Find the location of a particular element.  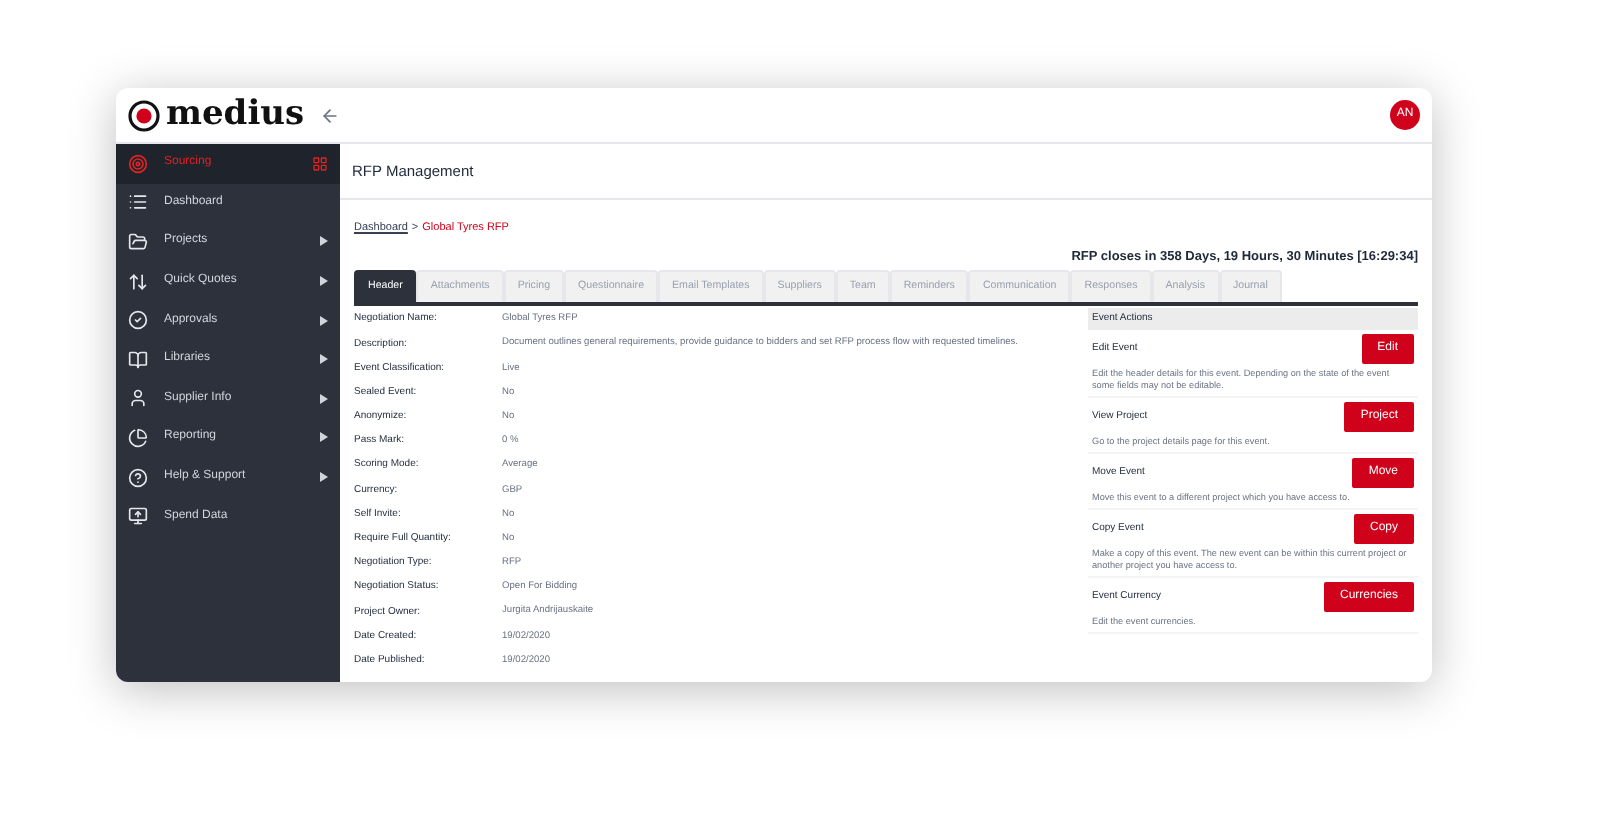

brand-name: medius is located at coordinates (235, 115).